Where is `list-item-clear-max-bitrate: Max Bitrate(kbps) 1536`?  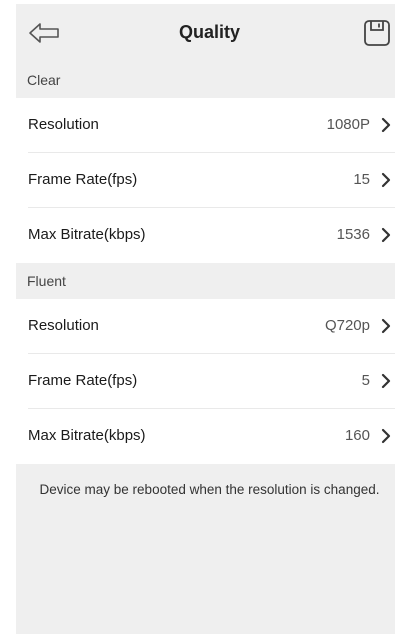
list-item-clear-max-bitrate: Max Bitrate(kbps) 1536 is located at coordinates (205, 235).